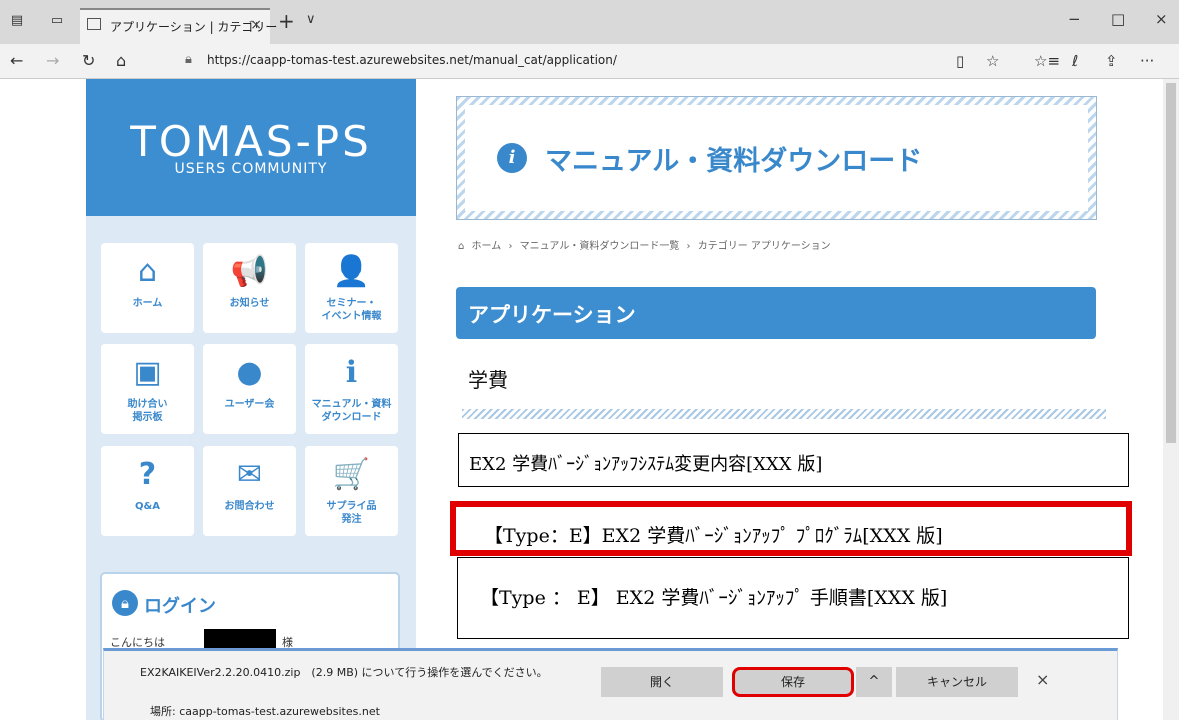  I want to click on category-heading: アプリケーション, so click(776, 313).